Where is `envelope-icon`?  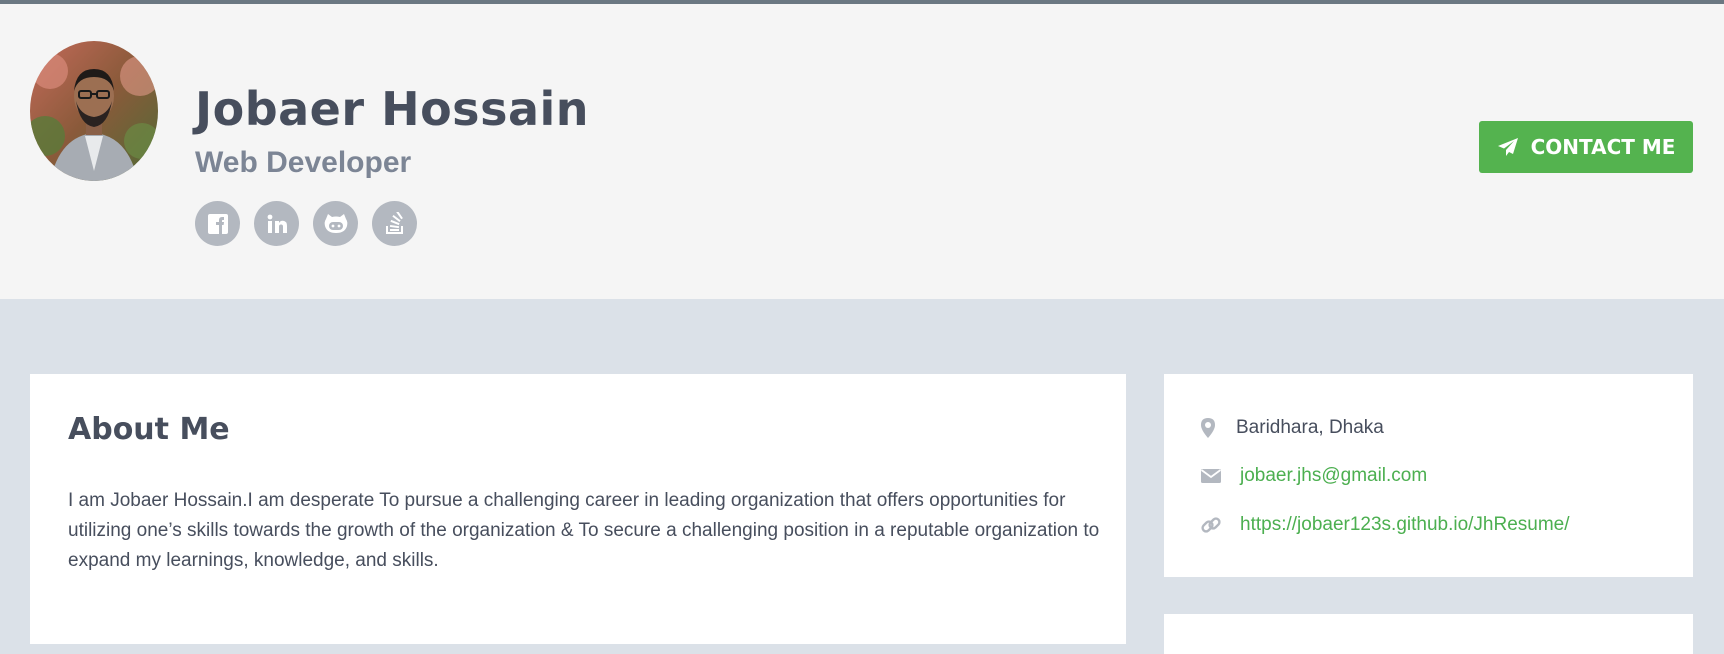
envelope-icon is located at coordinates (1218, 476).